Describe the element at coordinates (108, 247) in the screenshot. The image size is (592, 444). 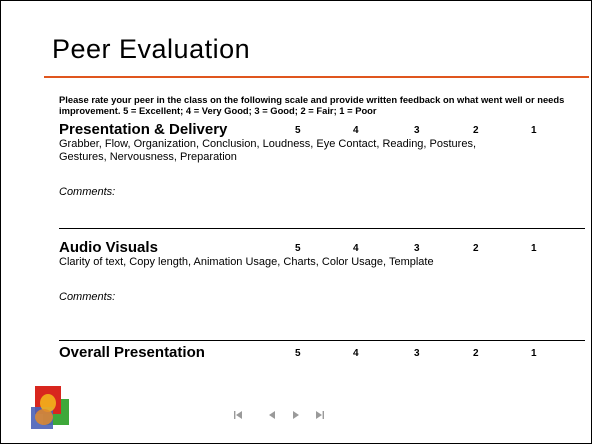
I see `section-heading-audio-visuals: Audio Visuals` at that location.